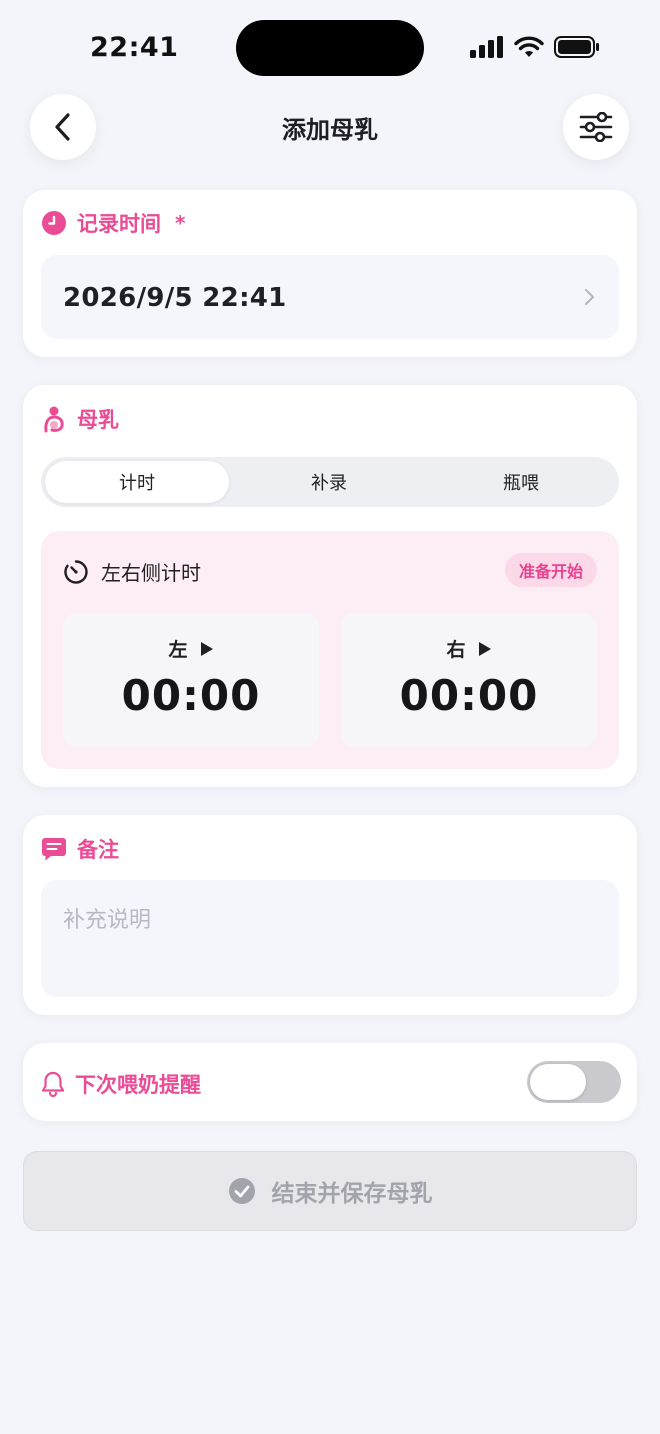  I want to click on record-time-card: 记录时间 * 2026/9/5 22:41, so click(330, 273).